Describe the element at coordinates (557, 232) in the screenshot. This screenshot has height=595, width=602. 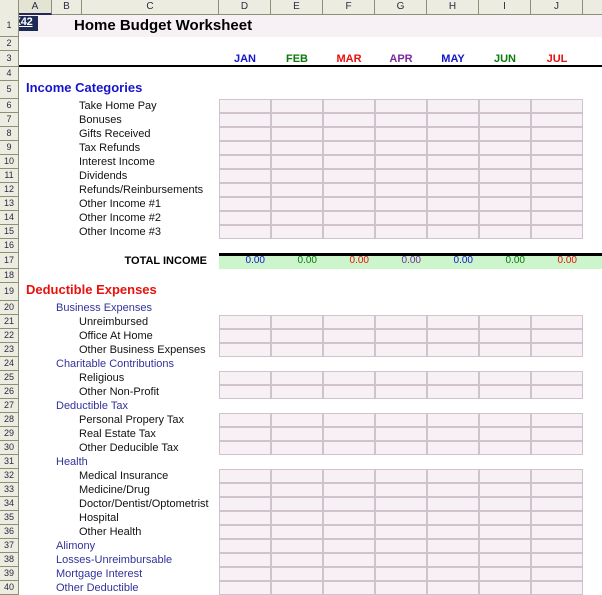
I see `input-cell-r15-jul` at that location.